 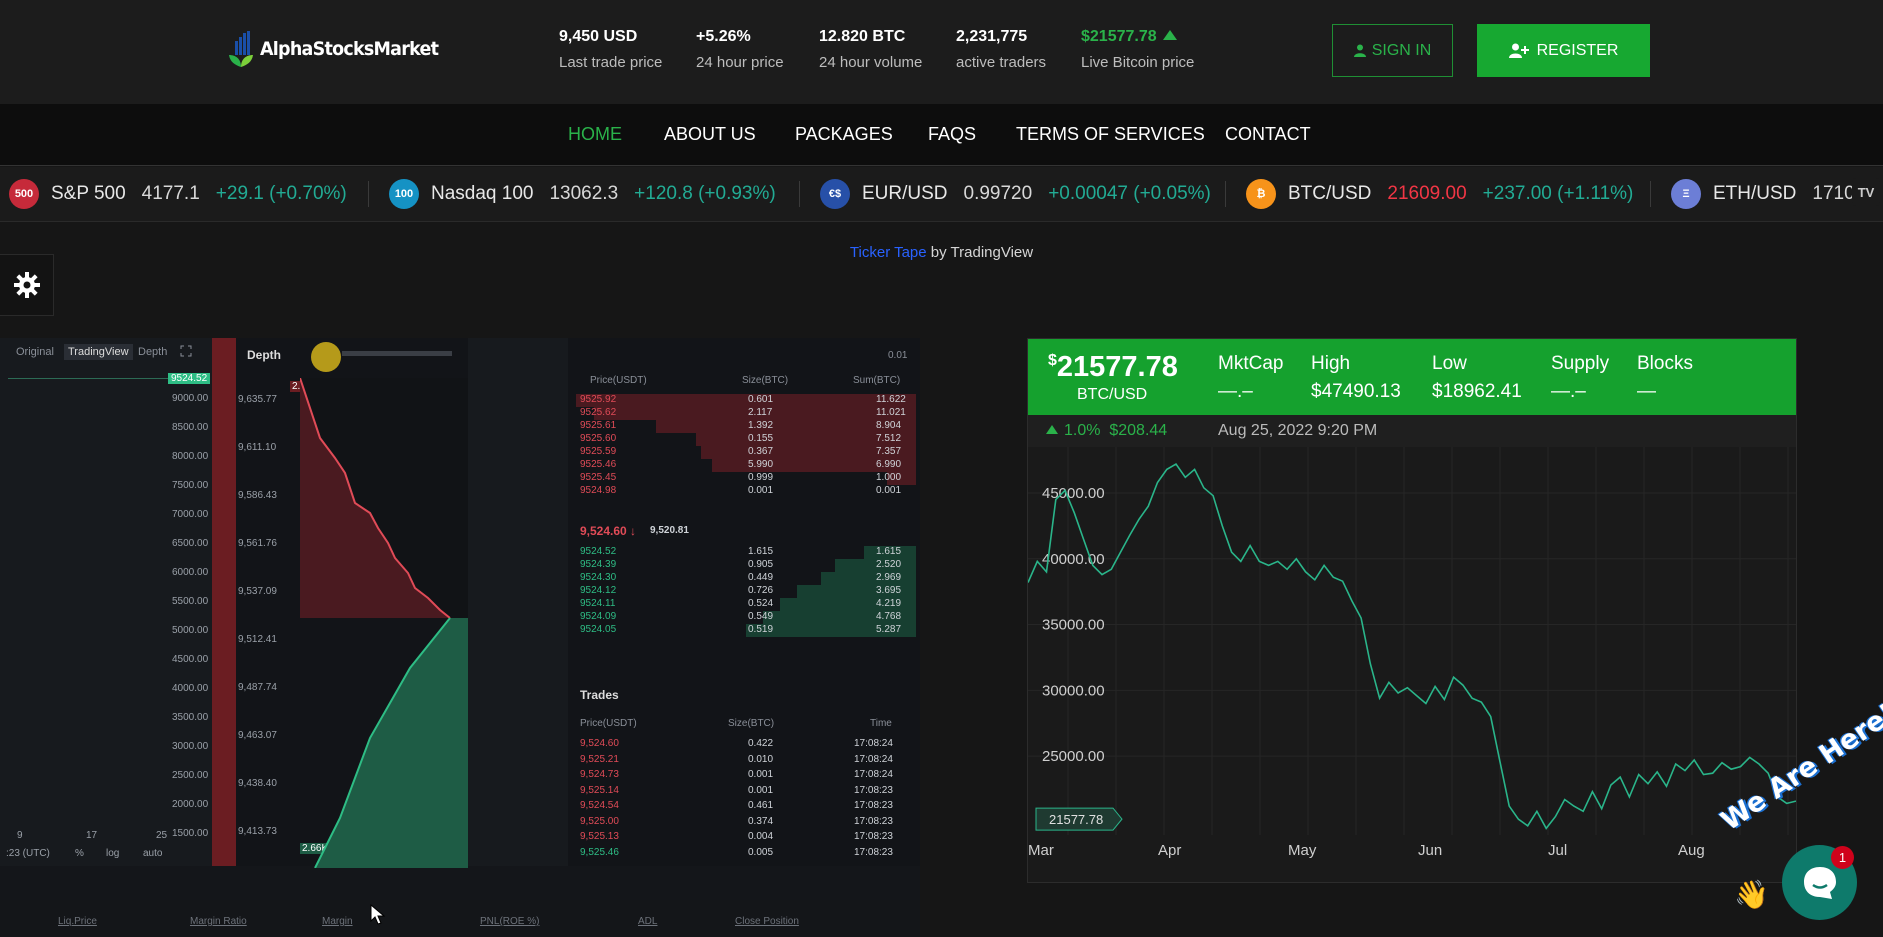 I want to click on ticker-item-nasdaq: 100 Nasdaq 100 13062.3 +120.8 (+0.93%), so click(x=582, y=194).